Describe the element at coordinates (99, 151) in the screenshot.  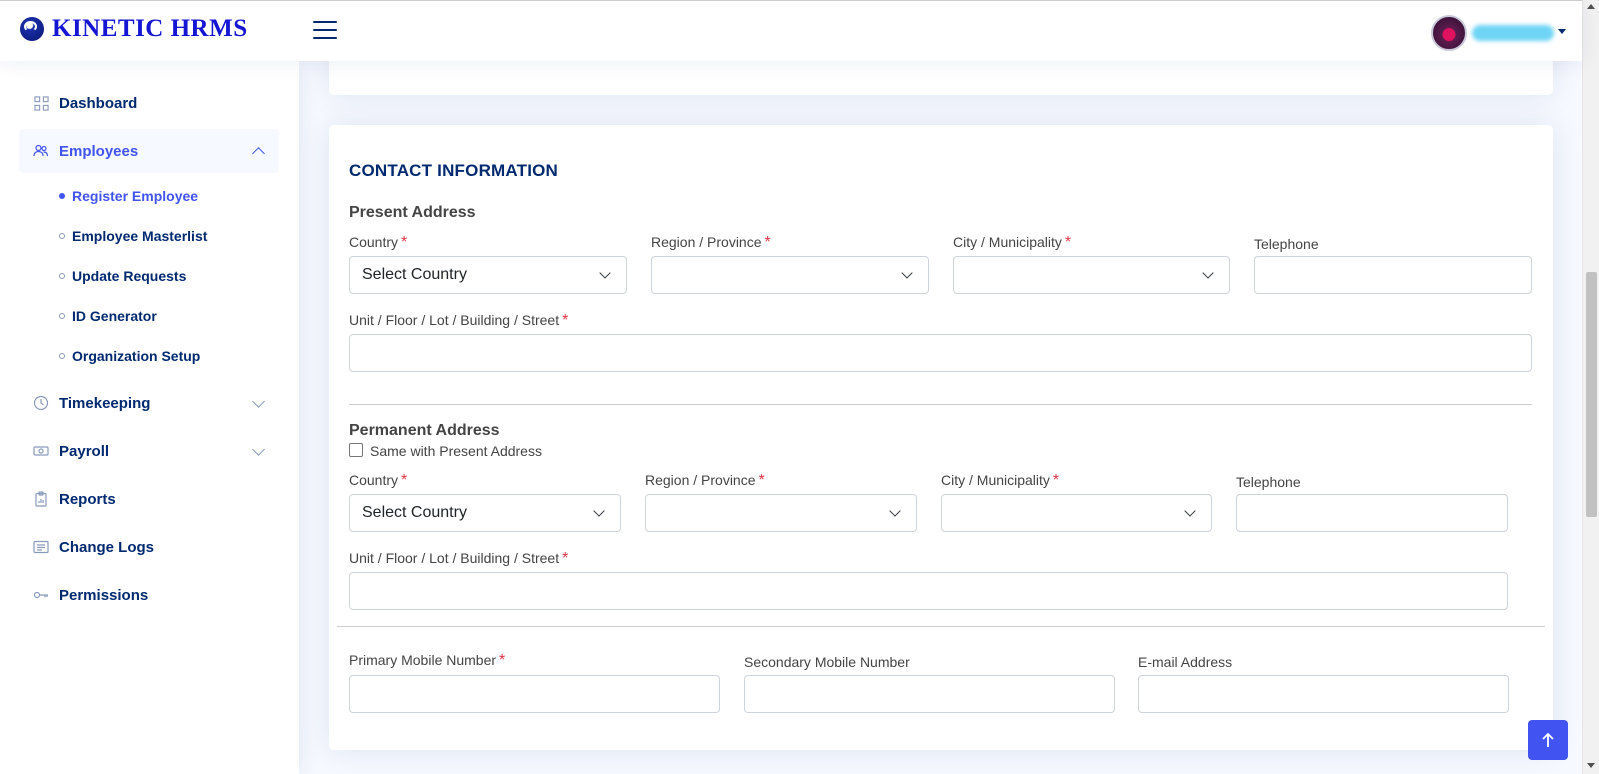
I see `sidebar-item-label: Employees` at that location.